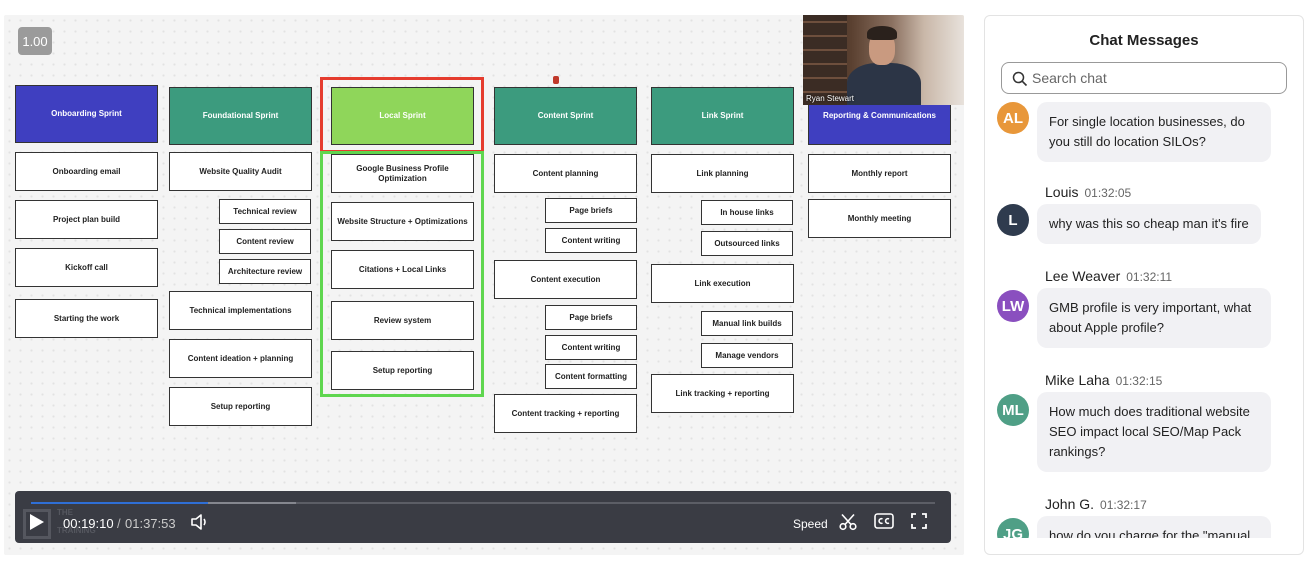  I want to click on fullscreen-icon, so click(919, 521).